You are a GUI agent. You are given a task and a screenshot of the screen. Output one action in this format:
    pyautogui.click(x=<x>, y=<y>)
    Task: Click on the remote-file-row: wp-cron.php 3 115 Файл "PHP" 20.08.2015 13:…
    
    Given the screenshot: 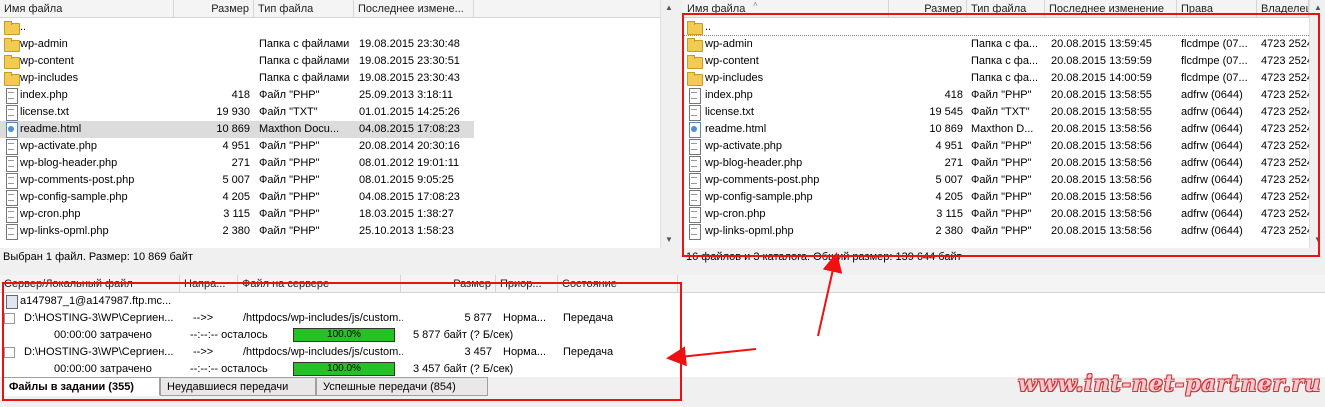 What is the action you would take?
    pyautogui.click(x=996, y=214)
    